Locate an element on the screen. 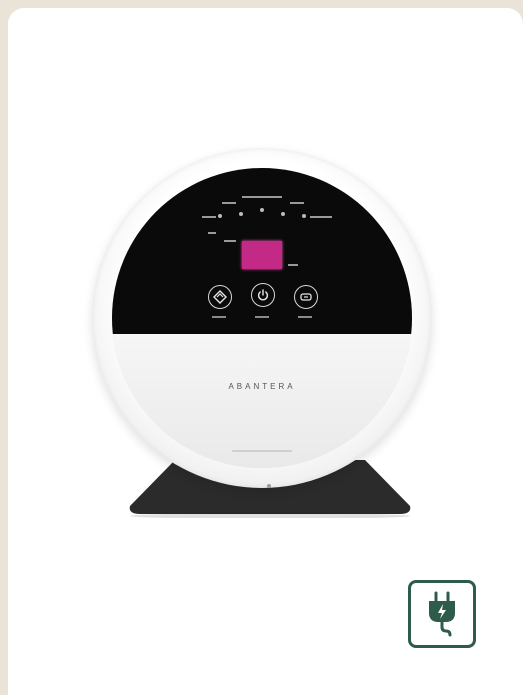 The image size is (523, 695). mode-label-marking is located at coordinates (219, 317).